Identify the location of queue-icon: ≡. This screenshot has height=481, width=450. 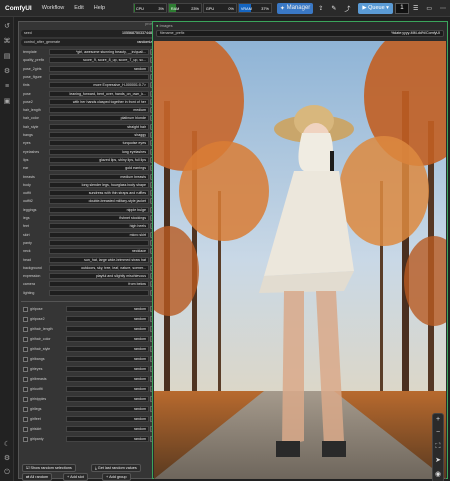
(7, 87).